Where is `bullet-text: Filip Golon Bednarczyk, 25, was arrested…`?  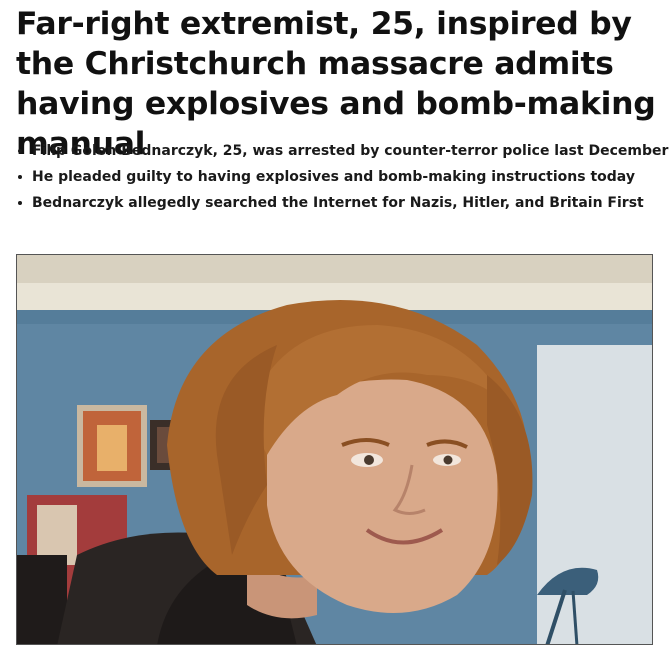
bullet-text: Filip Golon Bednarczyk, 25, was arrested… is located at coordinates (350, 151).